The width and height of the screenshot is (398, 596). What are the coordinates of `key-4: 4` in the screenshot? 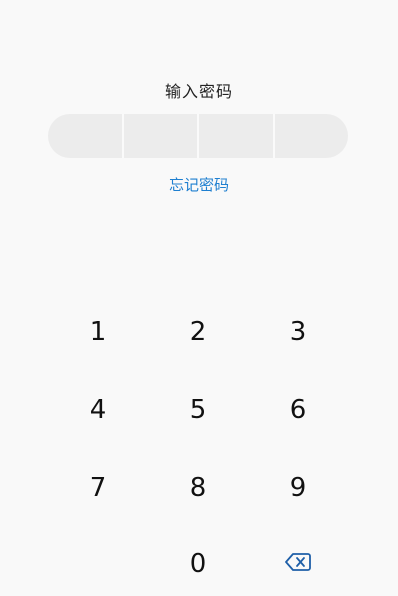 It's located at (98, 410).